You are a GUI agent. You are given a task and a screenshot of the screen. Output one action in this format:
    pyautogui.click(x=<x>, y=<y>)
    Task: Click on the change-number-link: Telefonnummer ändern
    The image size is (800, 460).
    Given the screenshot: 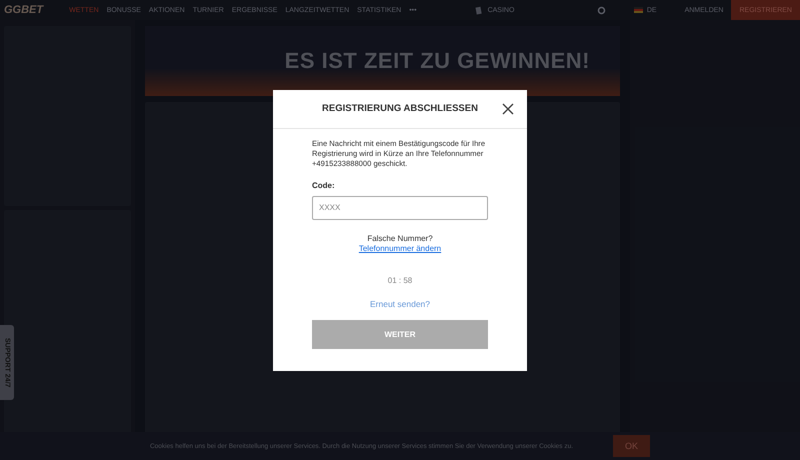 What is the action you would take?
    pyautogui.click(x=400, y=248)
    